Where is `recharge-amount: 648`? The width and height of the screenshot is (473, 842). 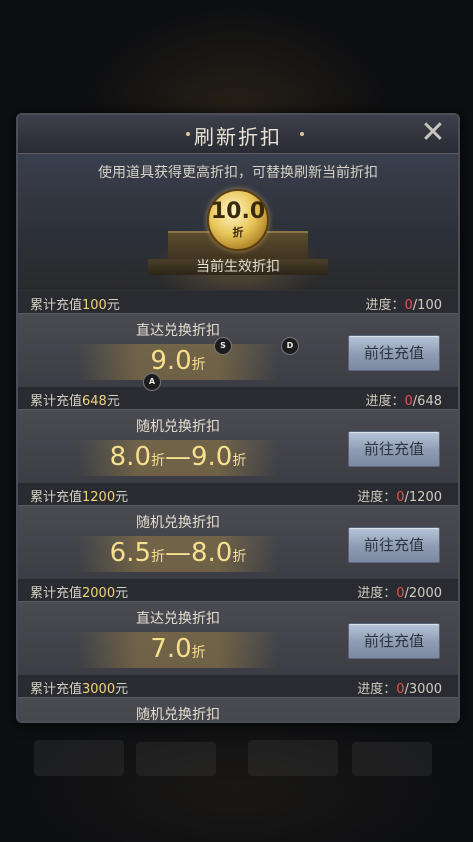 recharge-amount: 648 is located at coordinates (94, 401).